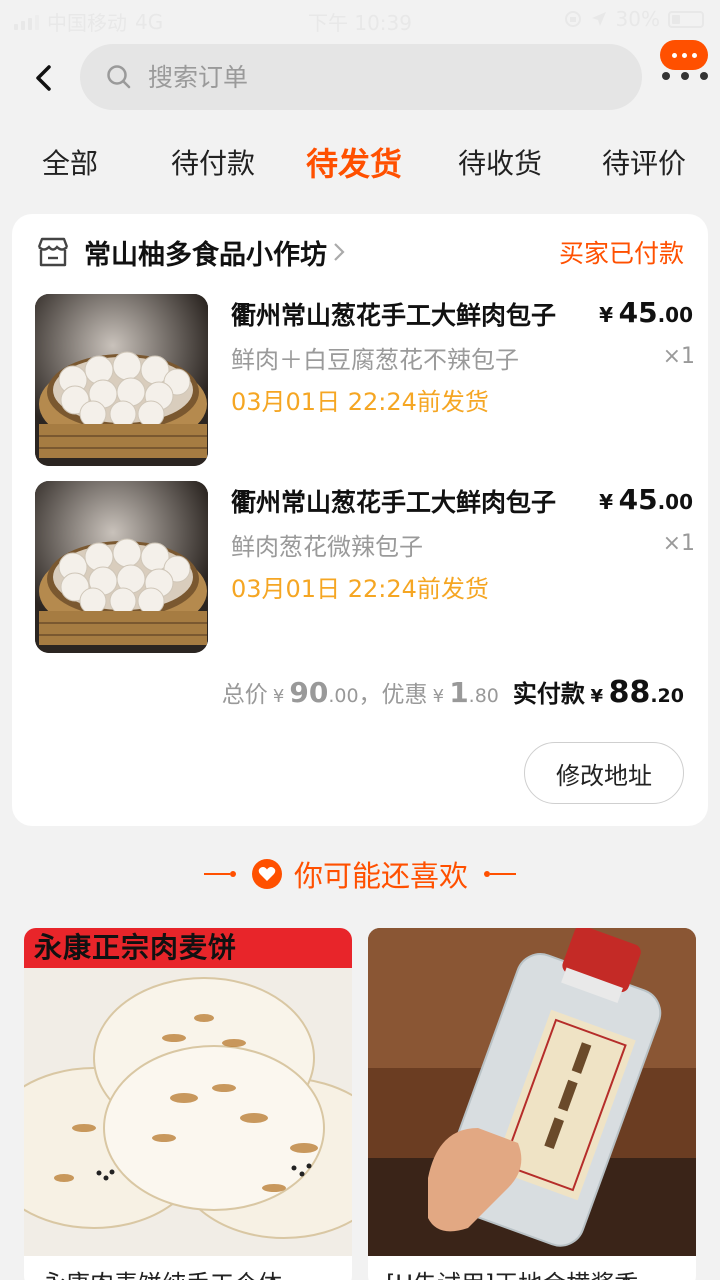 The width and height of the screenshot is (720, 1280). I want to click on tab-pending-review: 待评价, so click(644, 164).